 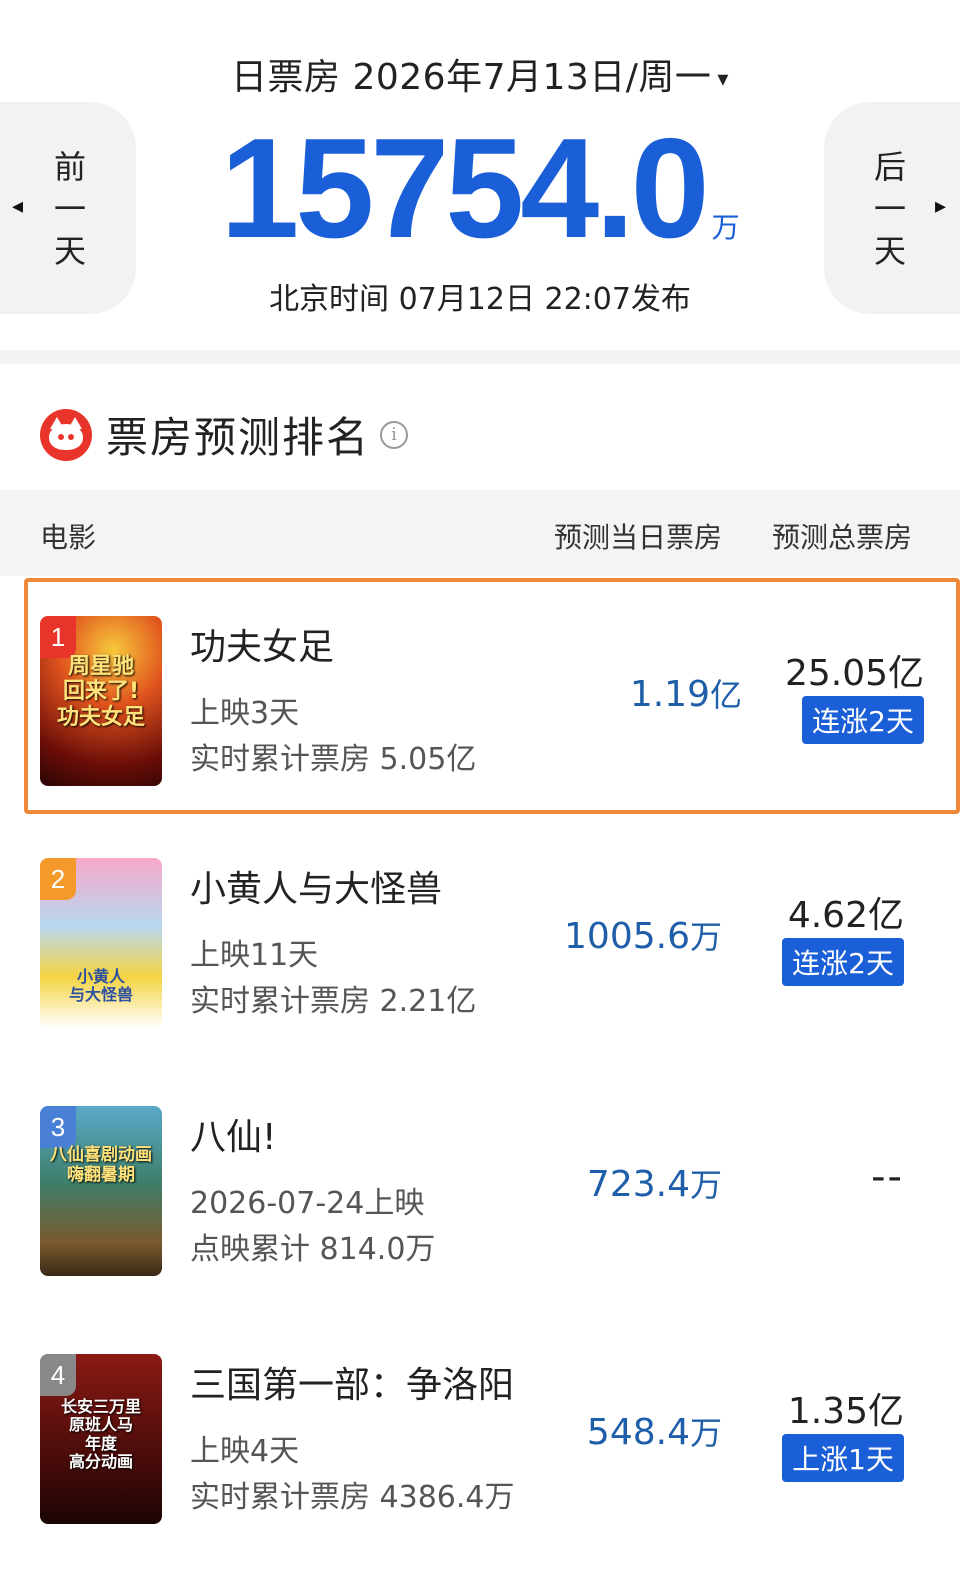 I want to click on poster-caption: 周星驰 回来了! 功夫女足, so click(x=100, y=692).